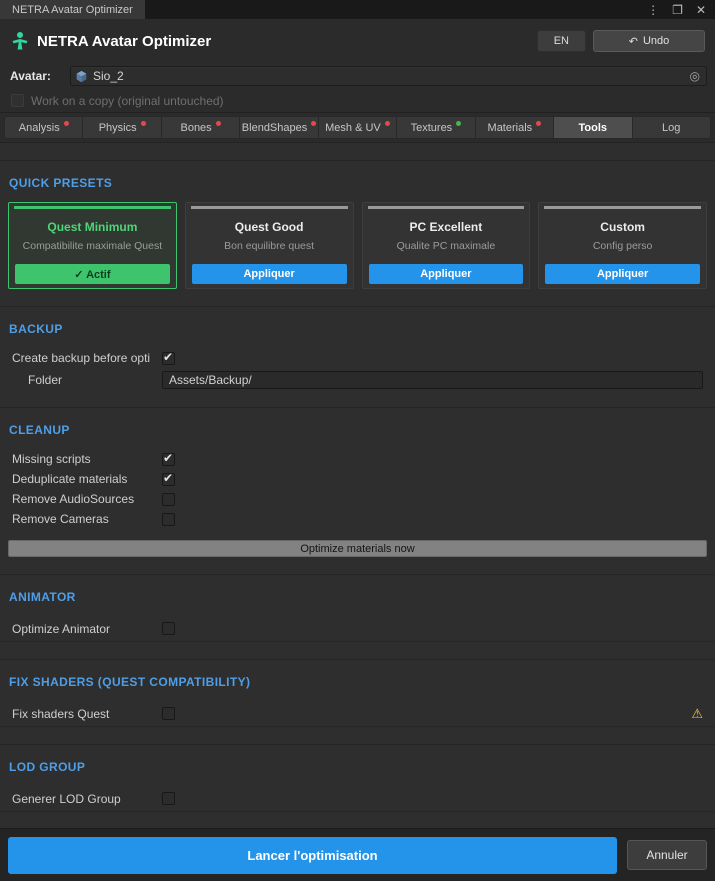 Image resolution: width=715 pixels, height=881 pixels. I want to click on cleanup-row-remove-cameras: Remove Cameras, so click(357, 519).